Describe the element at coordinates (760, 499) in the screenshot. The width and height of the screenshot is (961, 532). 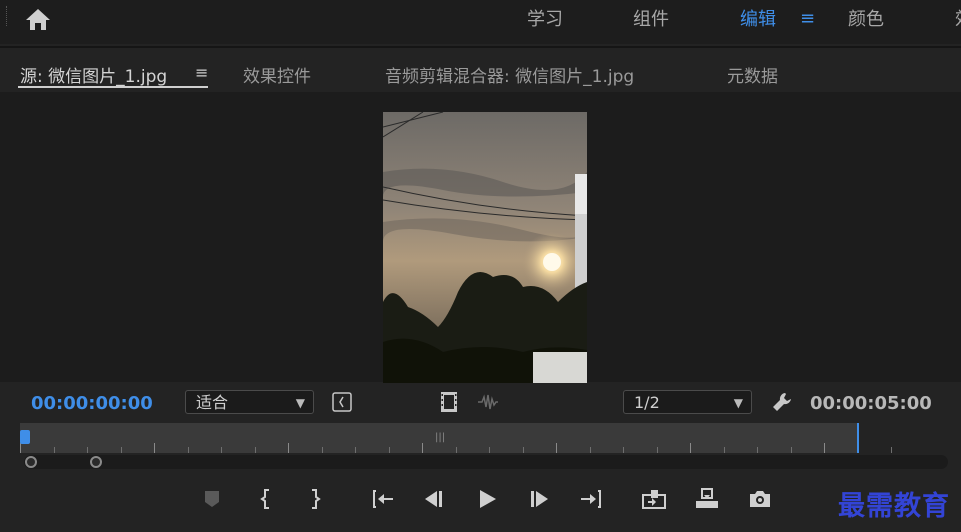
I see `export-frame-icon` at that location.